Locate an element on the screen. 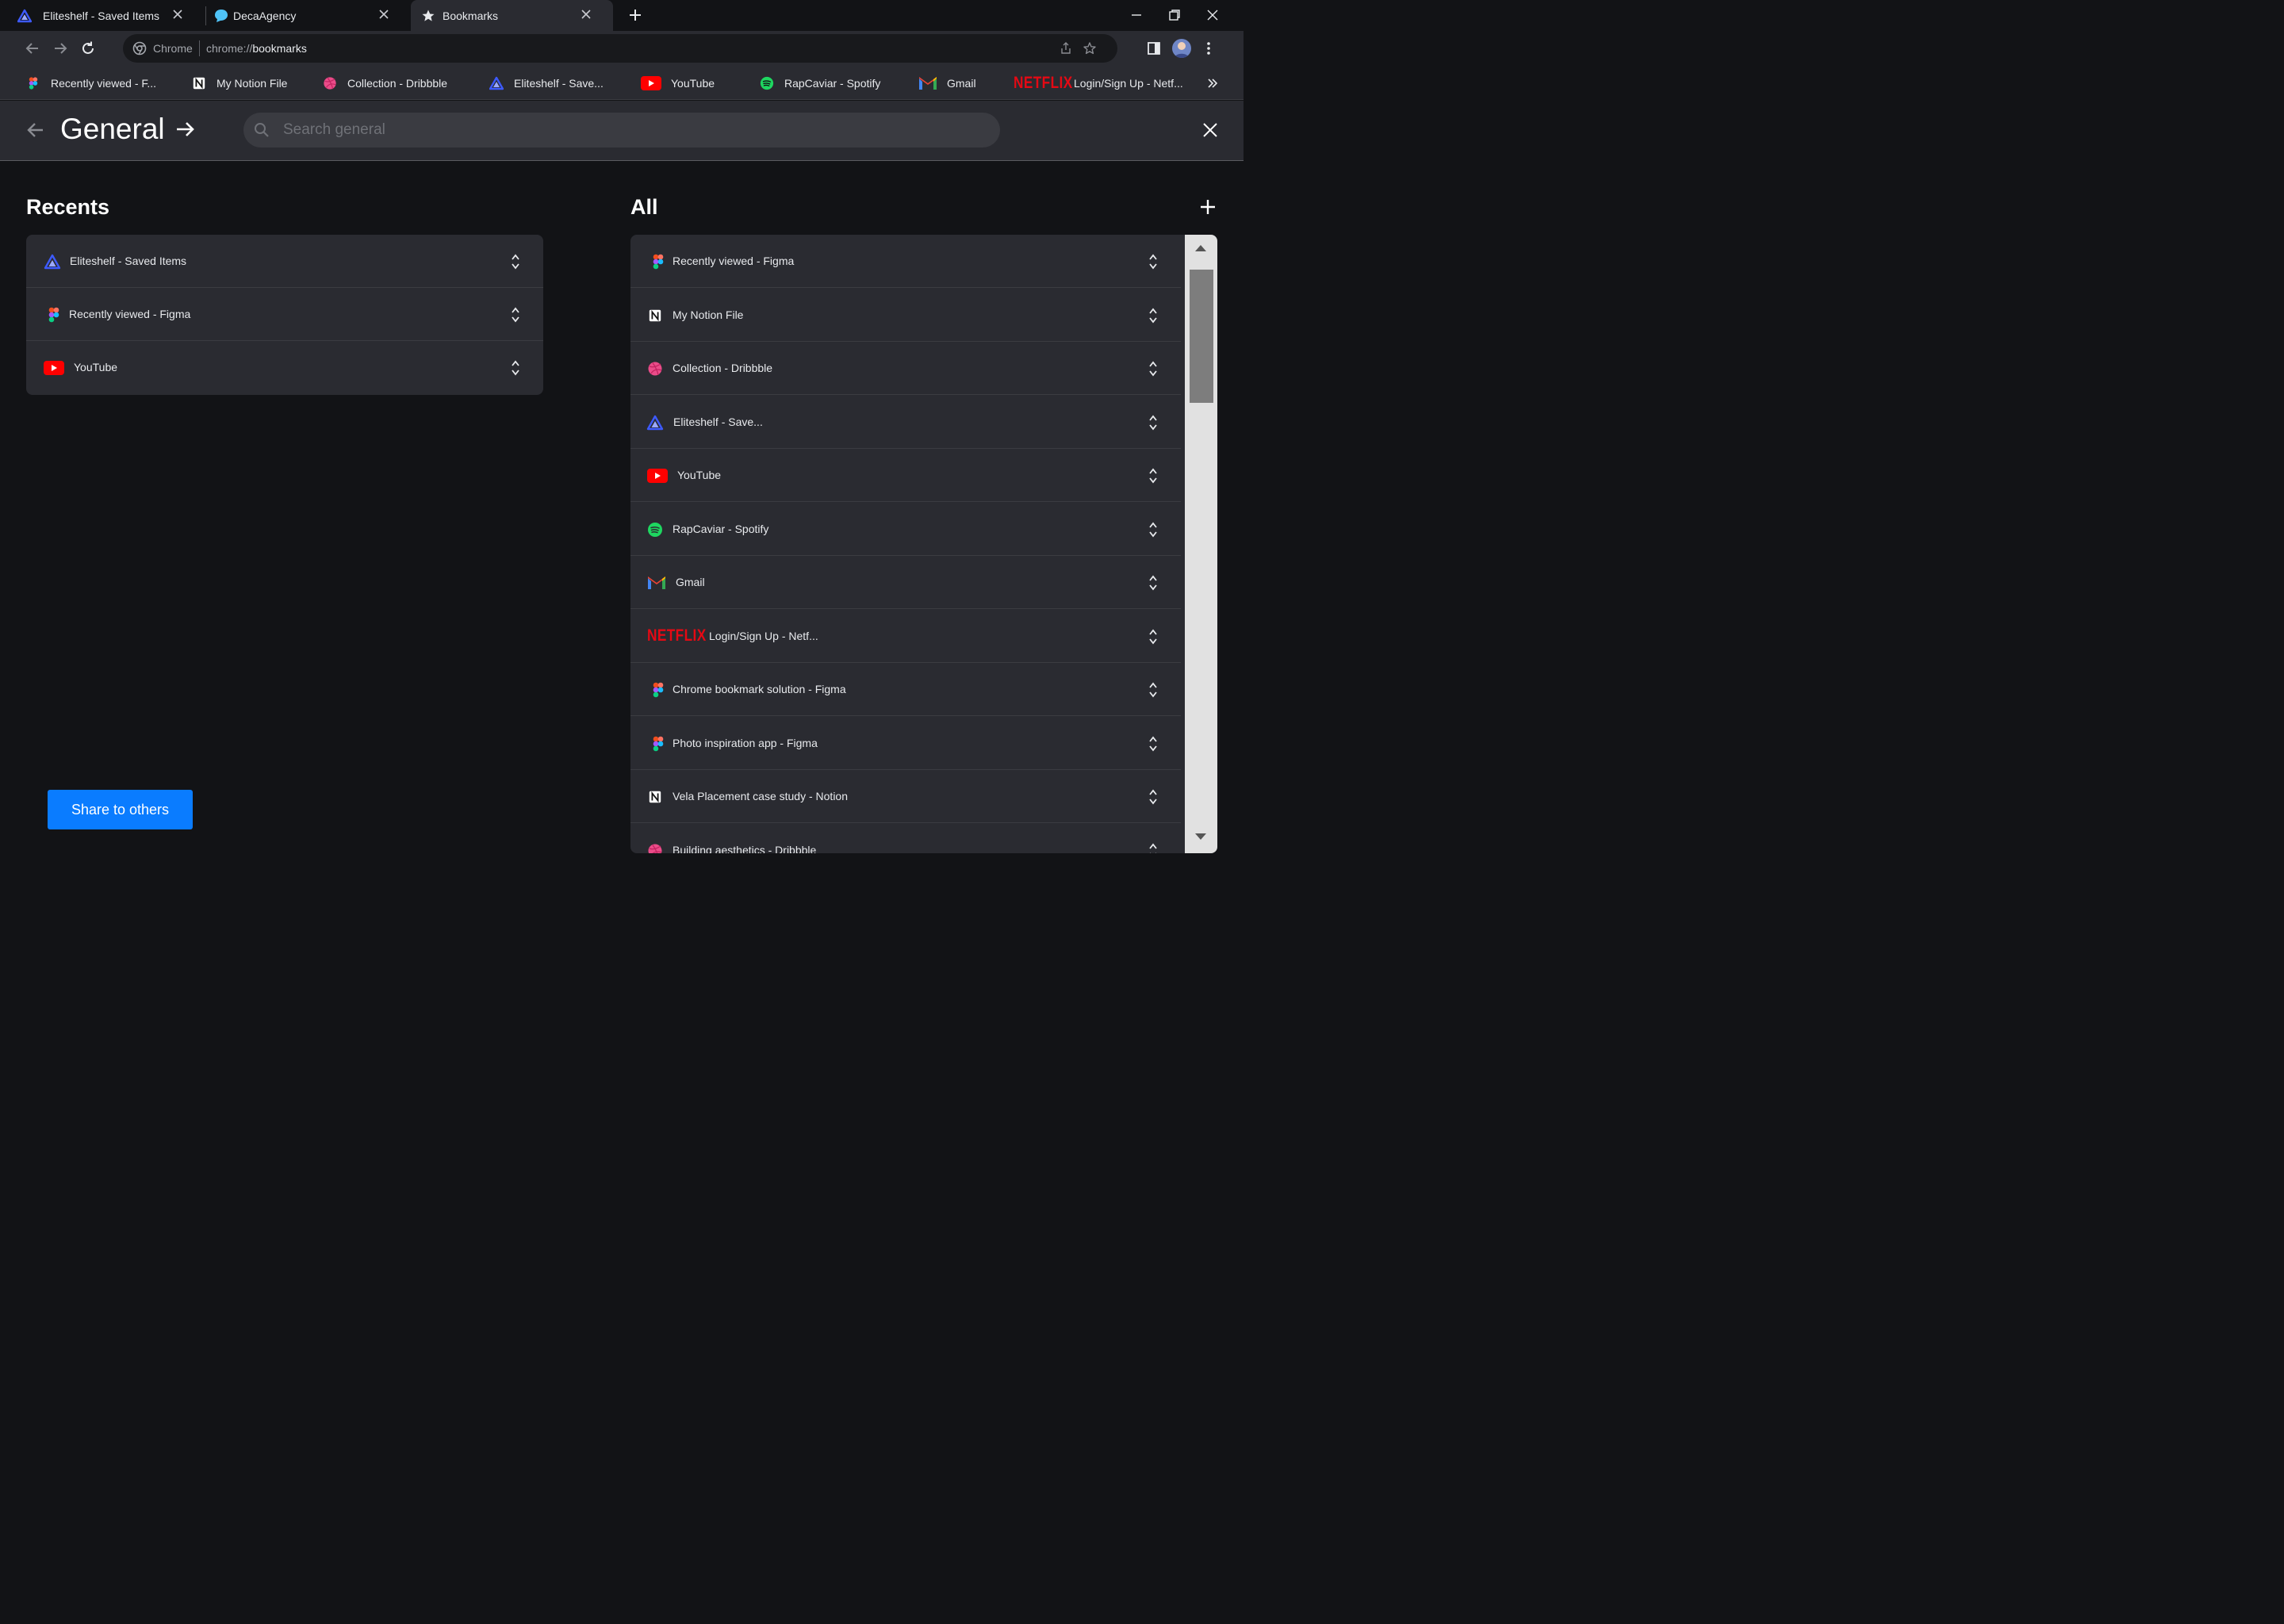  browser-toolbar: Chrome chrome://bookmarks is located at coordinates (622, 48).